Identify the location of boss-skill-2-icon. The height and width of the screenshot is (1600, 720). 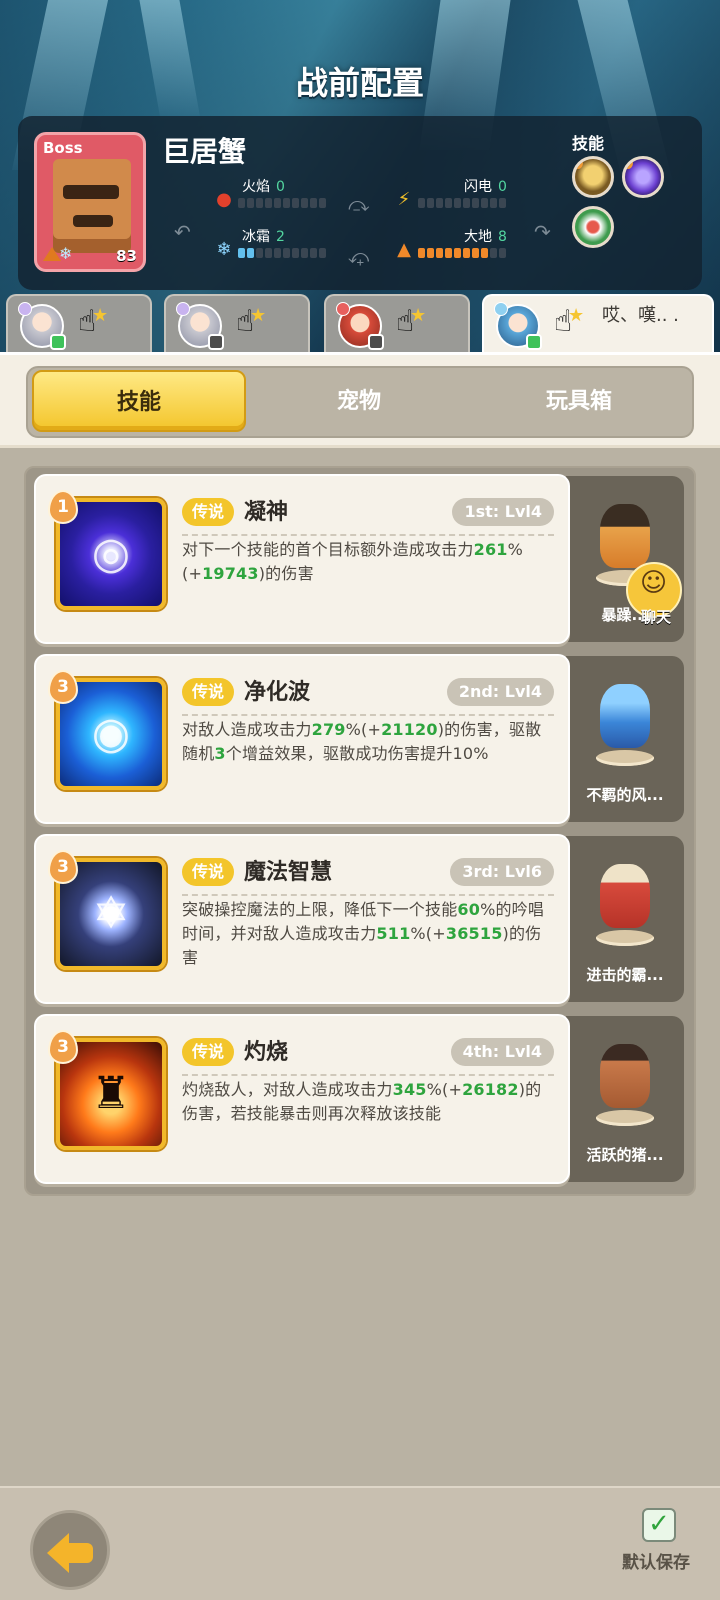
(643, 177).